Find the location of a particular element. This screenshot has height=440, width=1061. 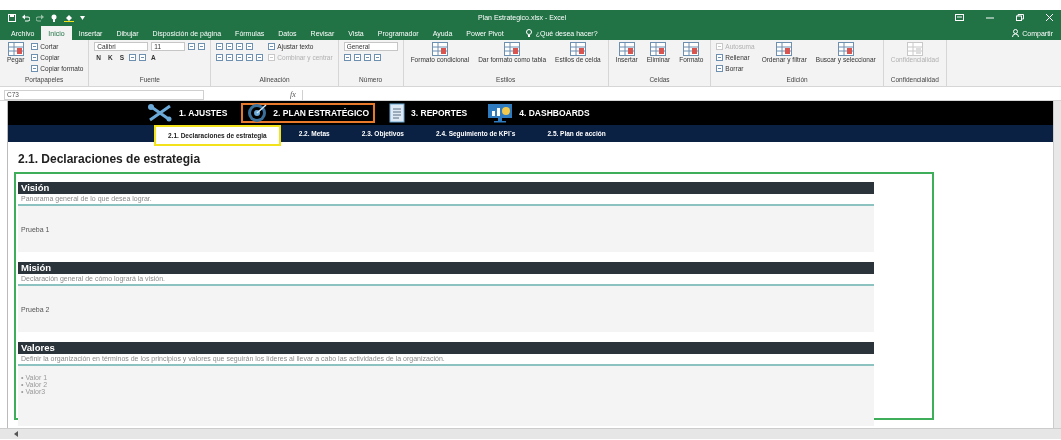

lightbulb-icon is located at coordinates (528, 33).